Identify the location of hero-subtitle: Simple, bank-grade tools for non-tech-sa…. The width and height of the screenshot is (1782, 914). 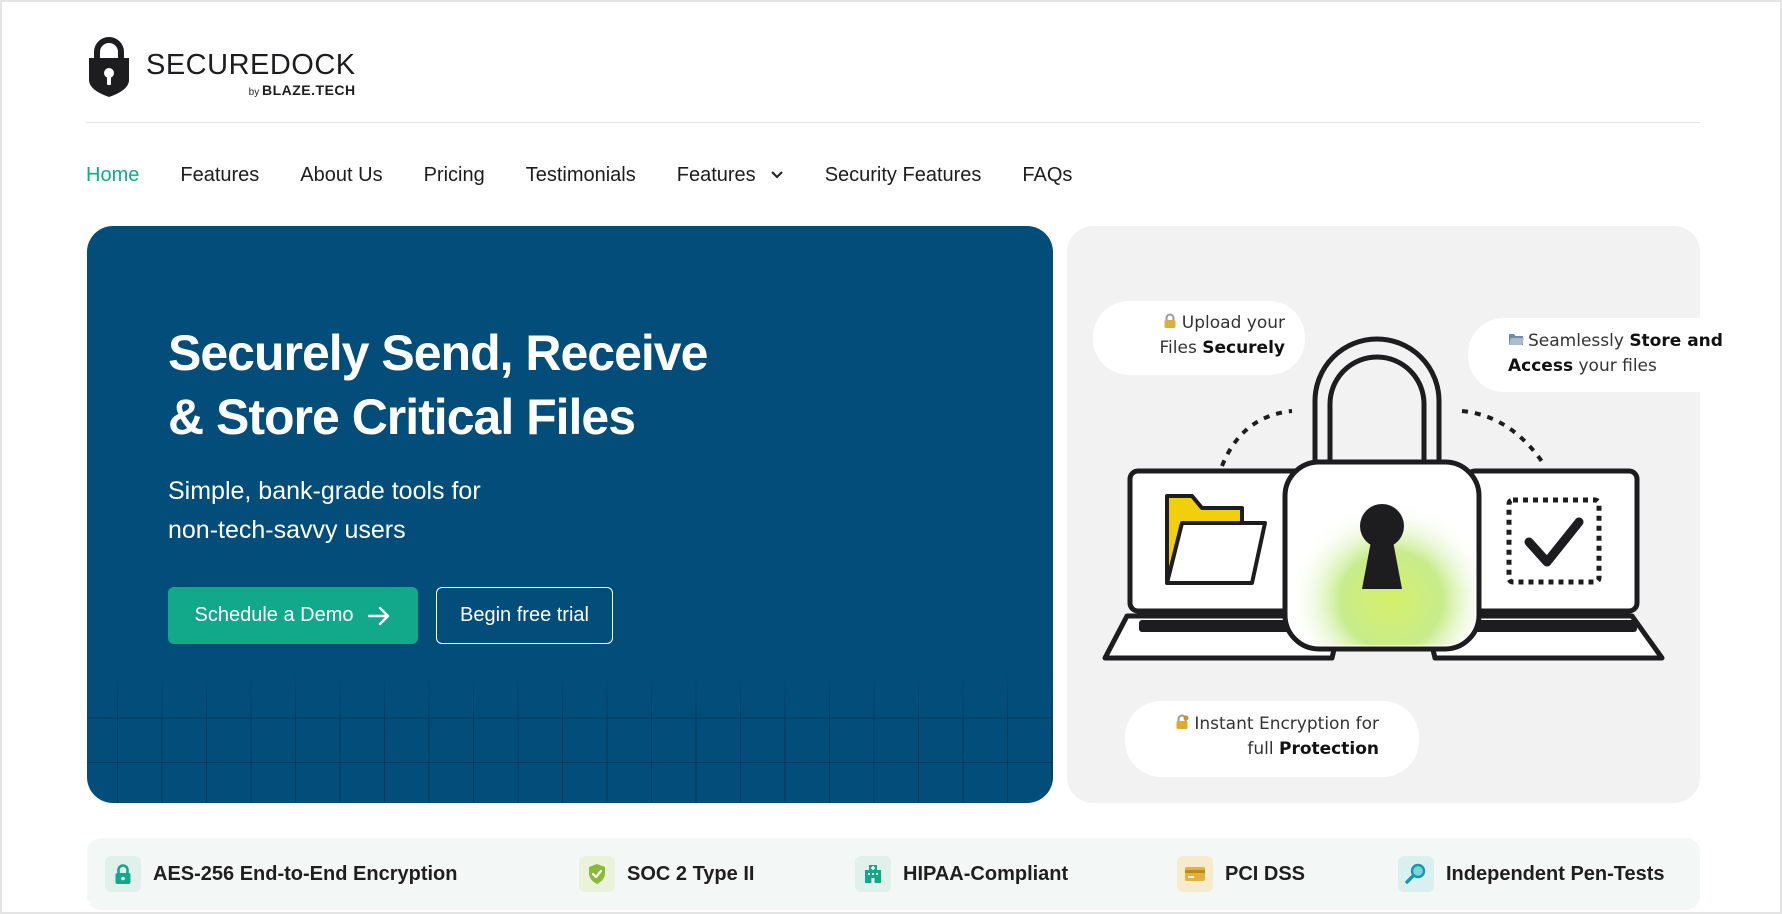
(378, 511).